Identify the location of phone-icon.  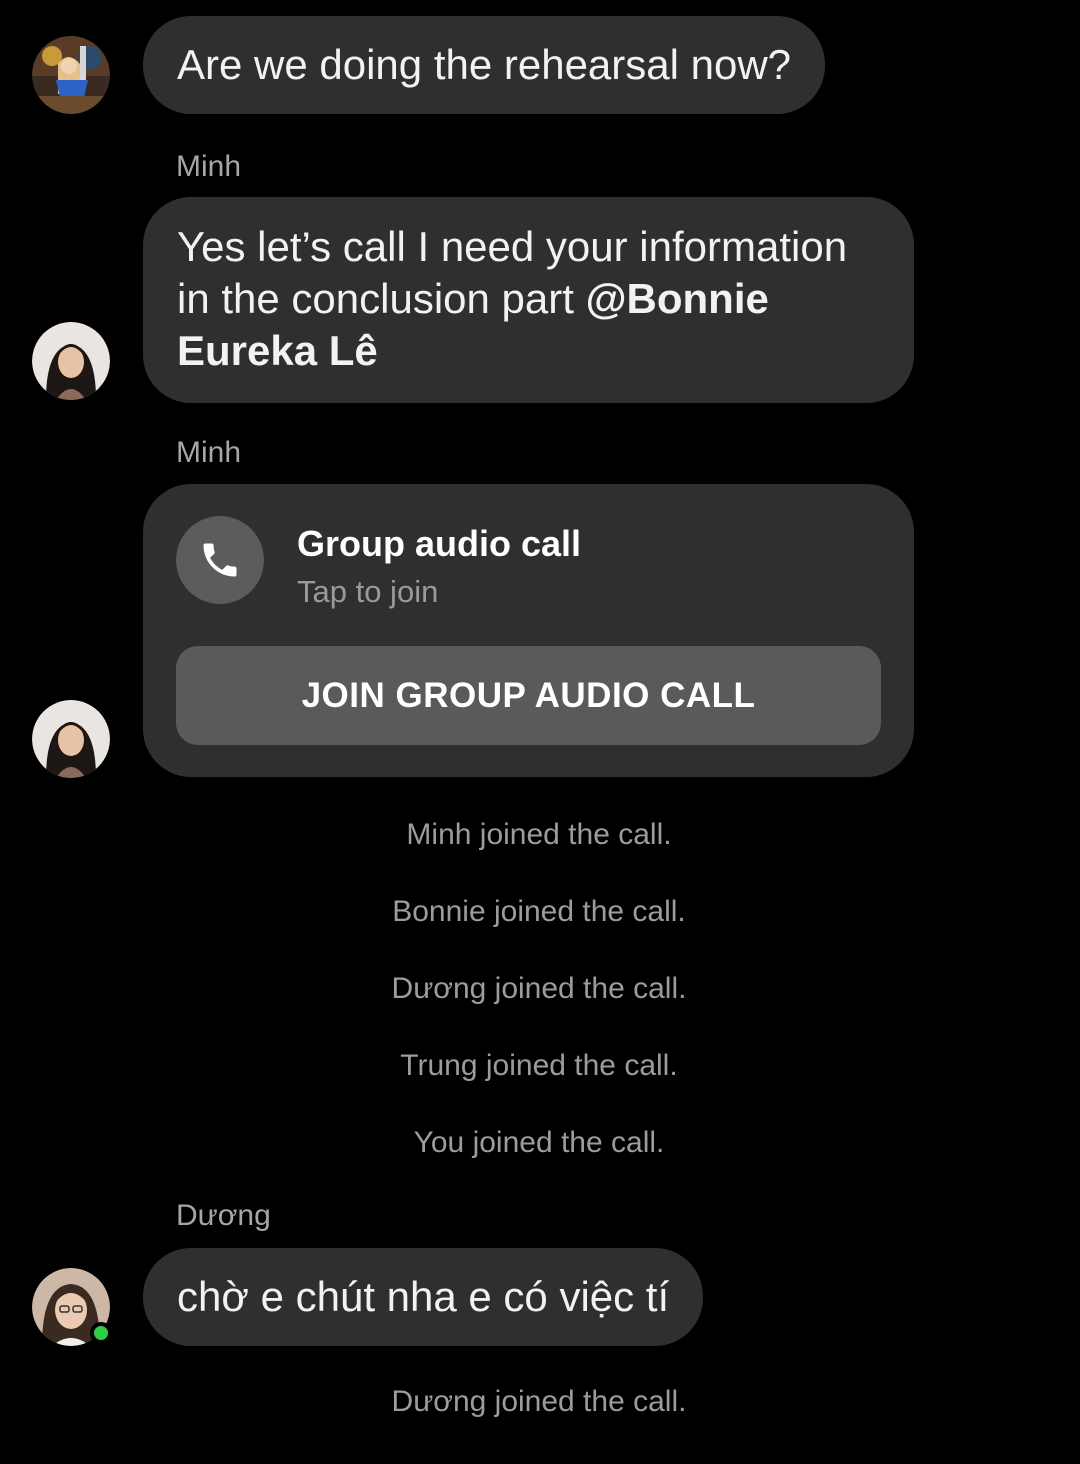
(220, 560).